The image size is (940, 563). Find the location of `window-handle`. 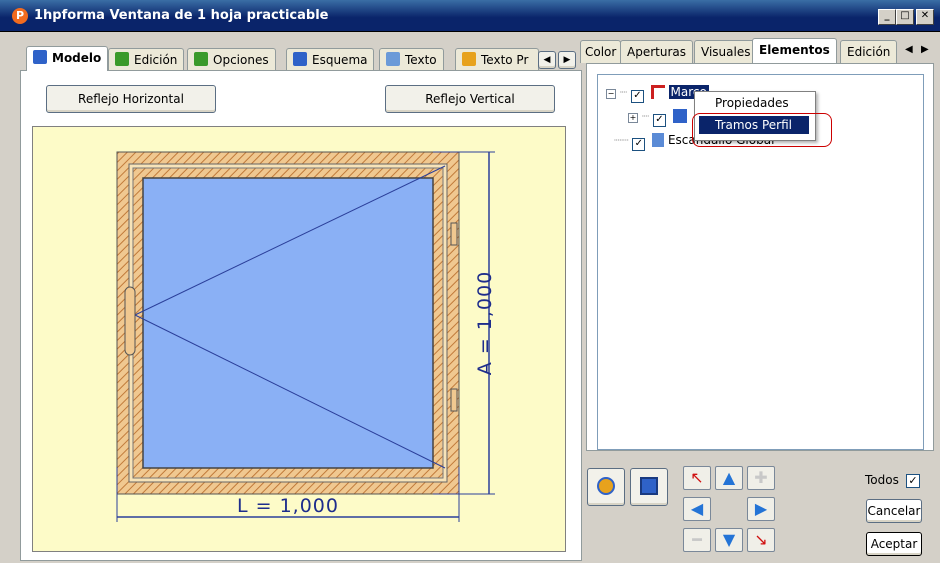

window-handle is located at coordinates (130, 321).